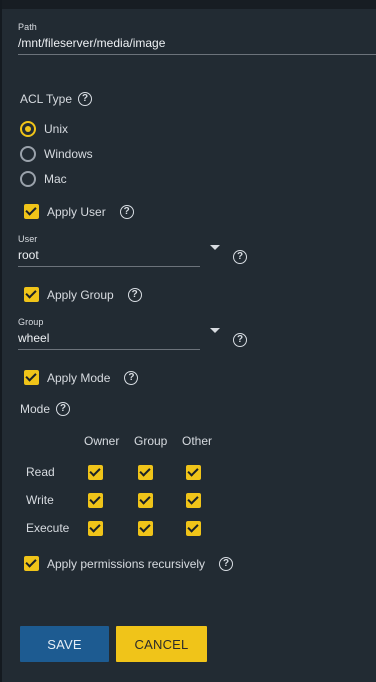 This screenshot has height=682, width=376. Describe the element at coordinates (46, 99) in the screenshot. I see `acl-type-title: ACL Type` at that location.